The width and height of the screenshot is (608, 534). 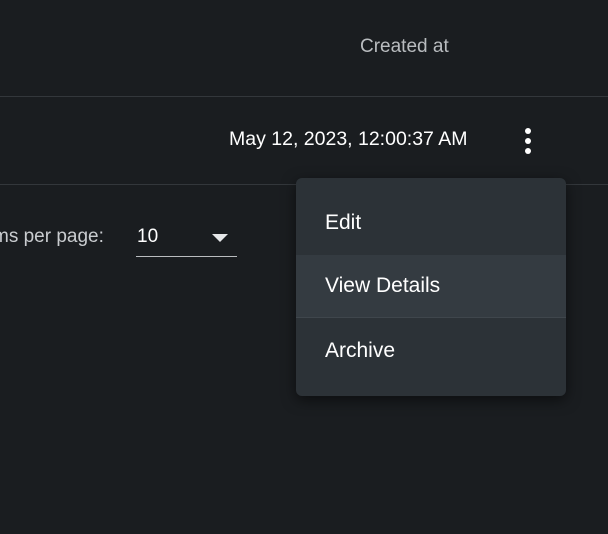 I want to click on items-per-page-select: 10, so click(x=186, y=239).